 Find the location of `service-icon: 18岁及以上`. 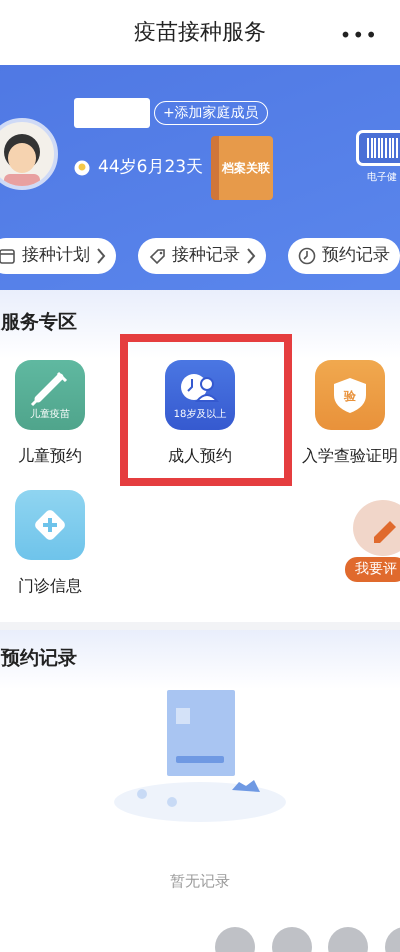

service-icon: 18岁及以上 is located at coordinates (200, 395).